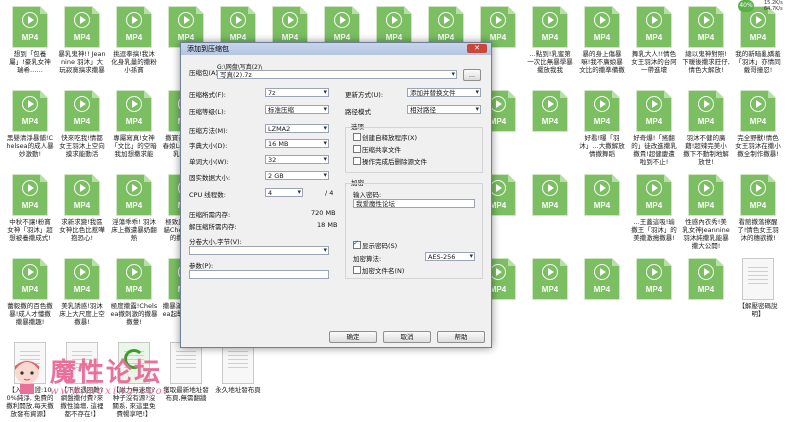  What do you see at coordinates (357, 137) in the screenshot?
I see `sfx-checkbox` at bounding box center [357, 137].